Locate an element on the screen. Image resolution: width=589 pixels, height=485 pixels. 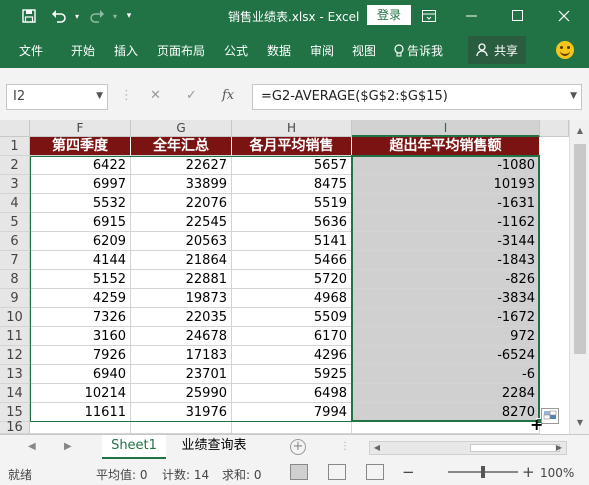
sheet-tab-query: 业绩查询表 is located at coordinates (214, 447).